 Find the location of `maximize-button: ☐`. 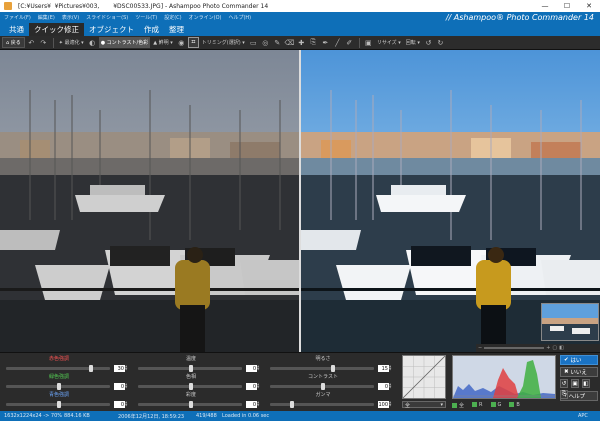

maximize-button: ☐ is located at coordinates (567, 6).